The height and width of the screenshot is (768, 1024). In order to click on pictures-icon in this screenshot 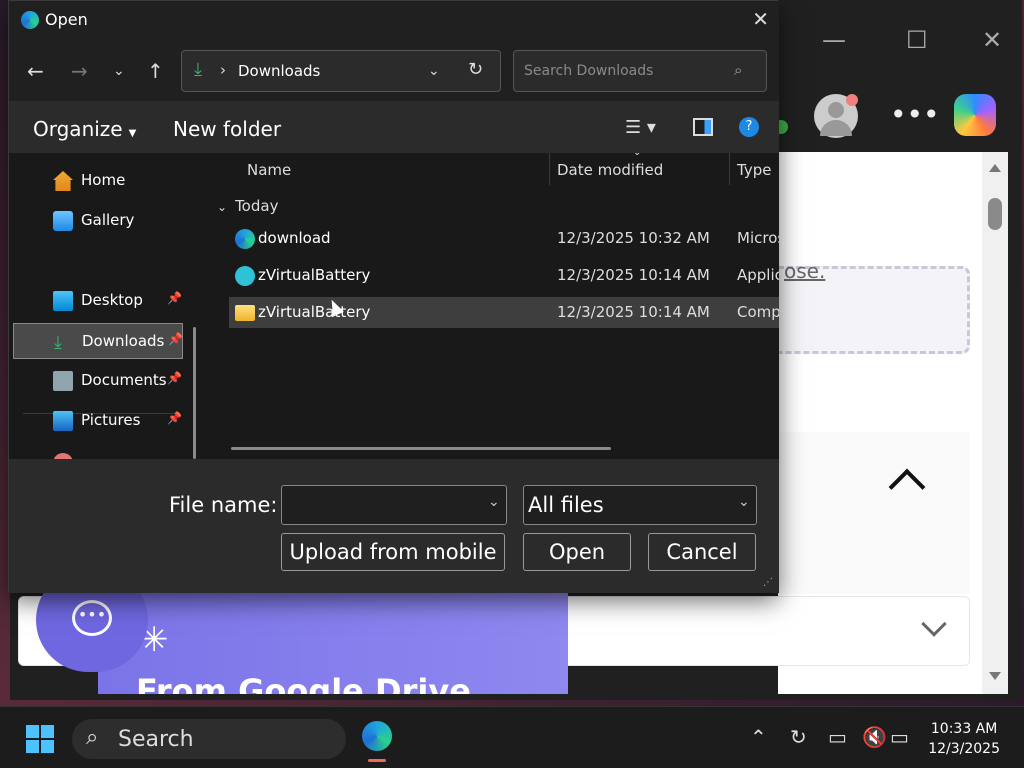, I will do `click(63, 421)`.